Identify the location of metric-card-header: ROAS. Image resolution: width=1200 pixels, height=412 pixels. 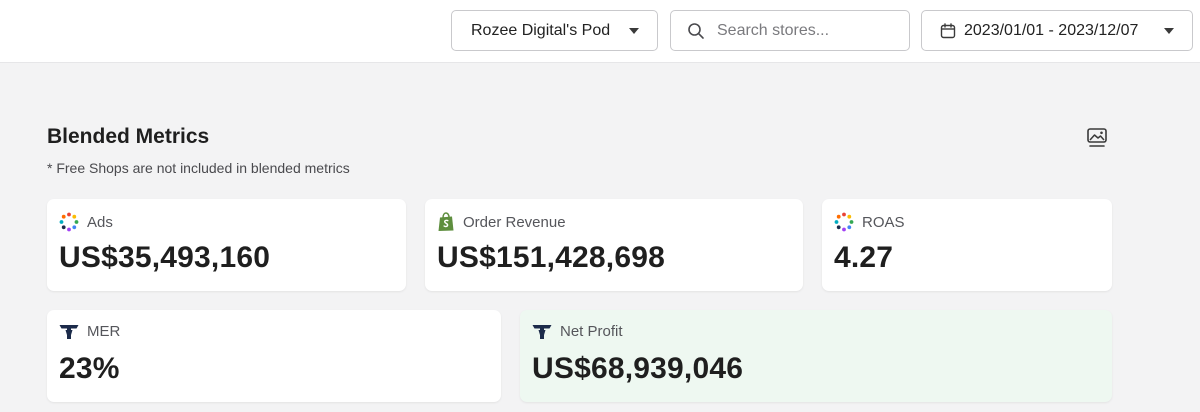
(869, 222).